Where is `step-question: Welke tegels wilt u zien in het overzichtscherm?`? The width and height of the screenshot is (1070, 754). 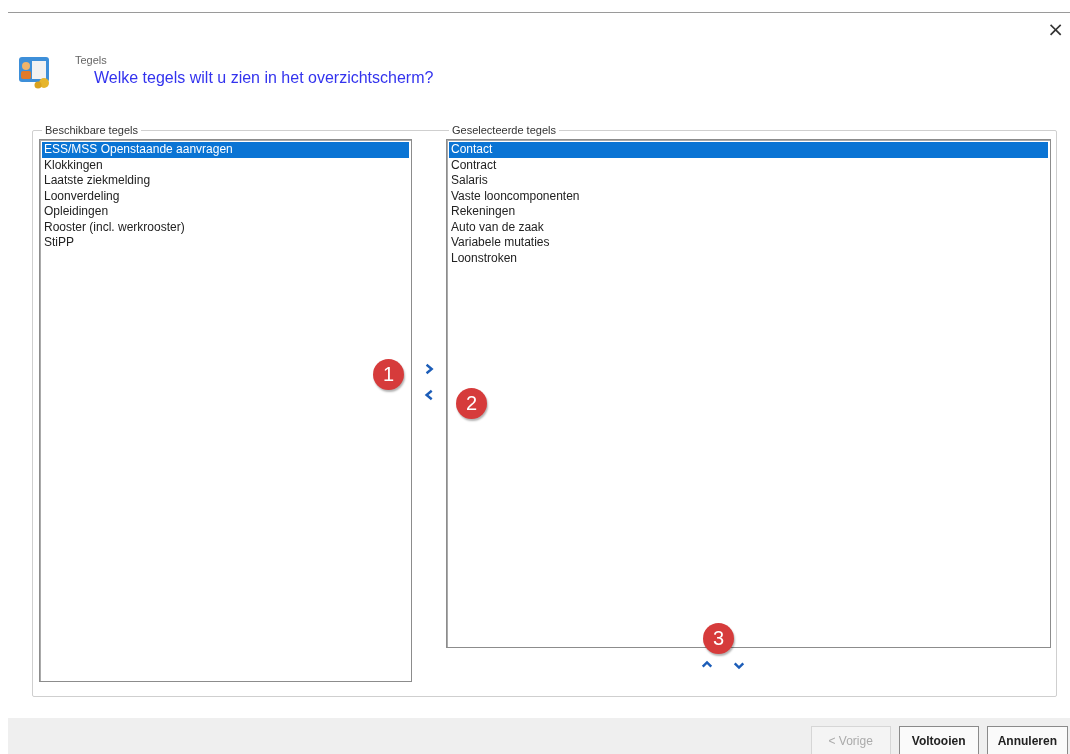
step-question: Welke tegels wilt u zien in het overzichtscherm? is located at coordinates (264, 78).